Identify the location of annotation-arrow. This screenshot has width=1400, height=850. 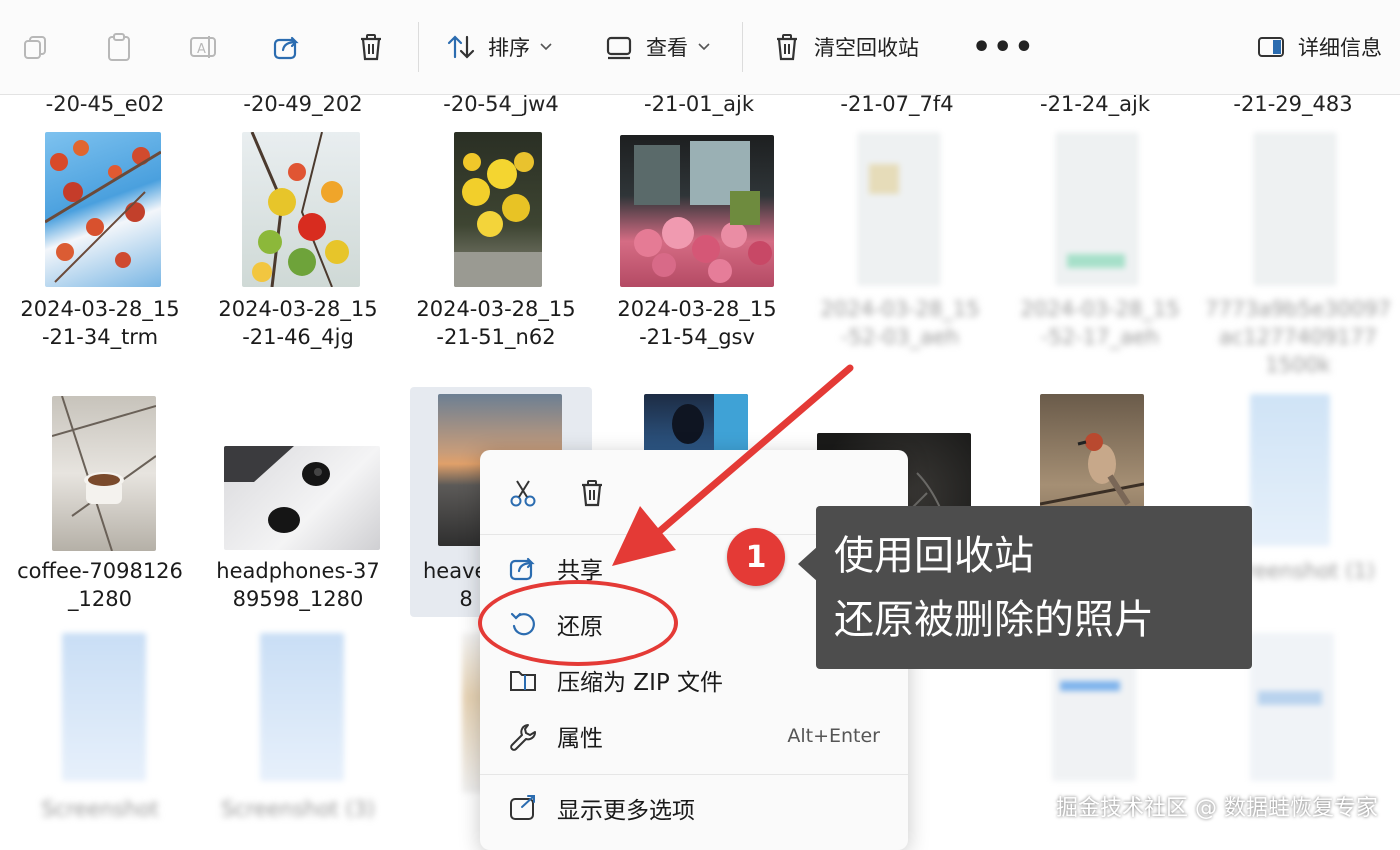
(733, 465).